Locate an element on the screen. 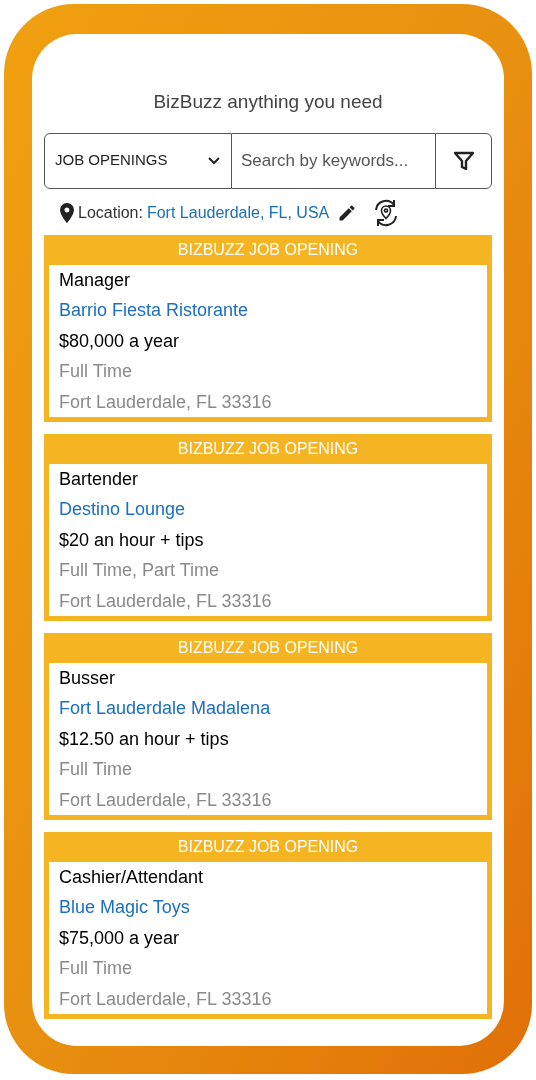  job-card: BIZBUZZ JOB OPENING Busser Fort Lauderdale Madalena $12.50 an hour + tips Full Time Fort Lauderdale, FL 33316 is located at coordinates (268, 726).